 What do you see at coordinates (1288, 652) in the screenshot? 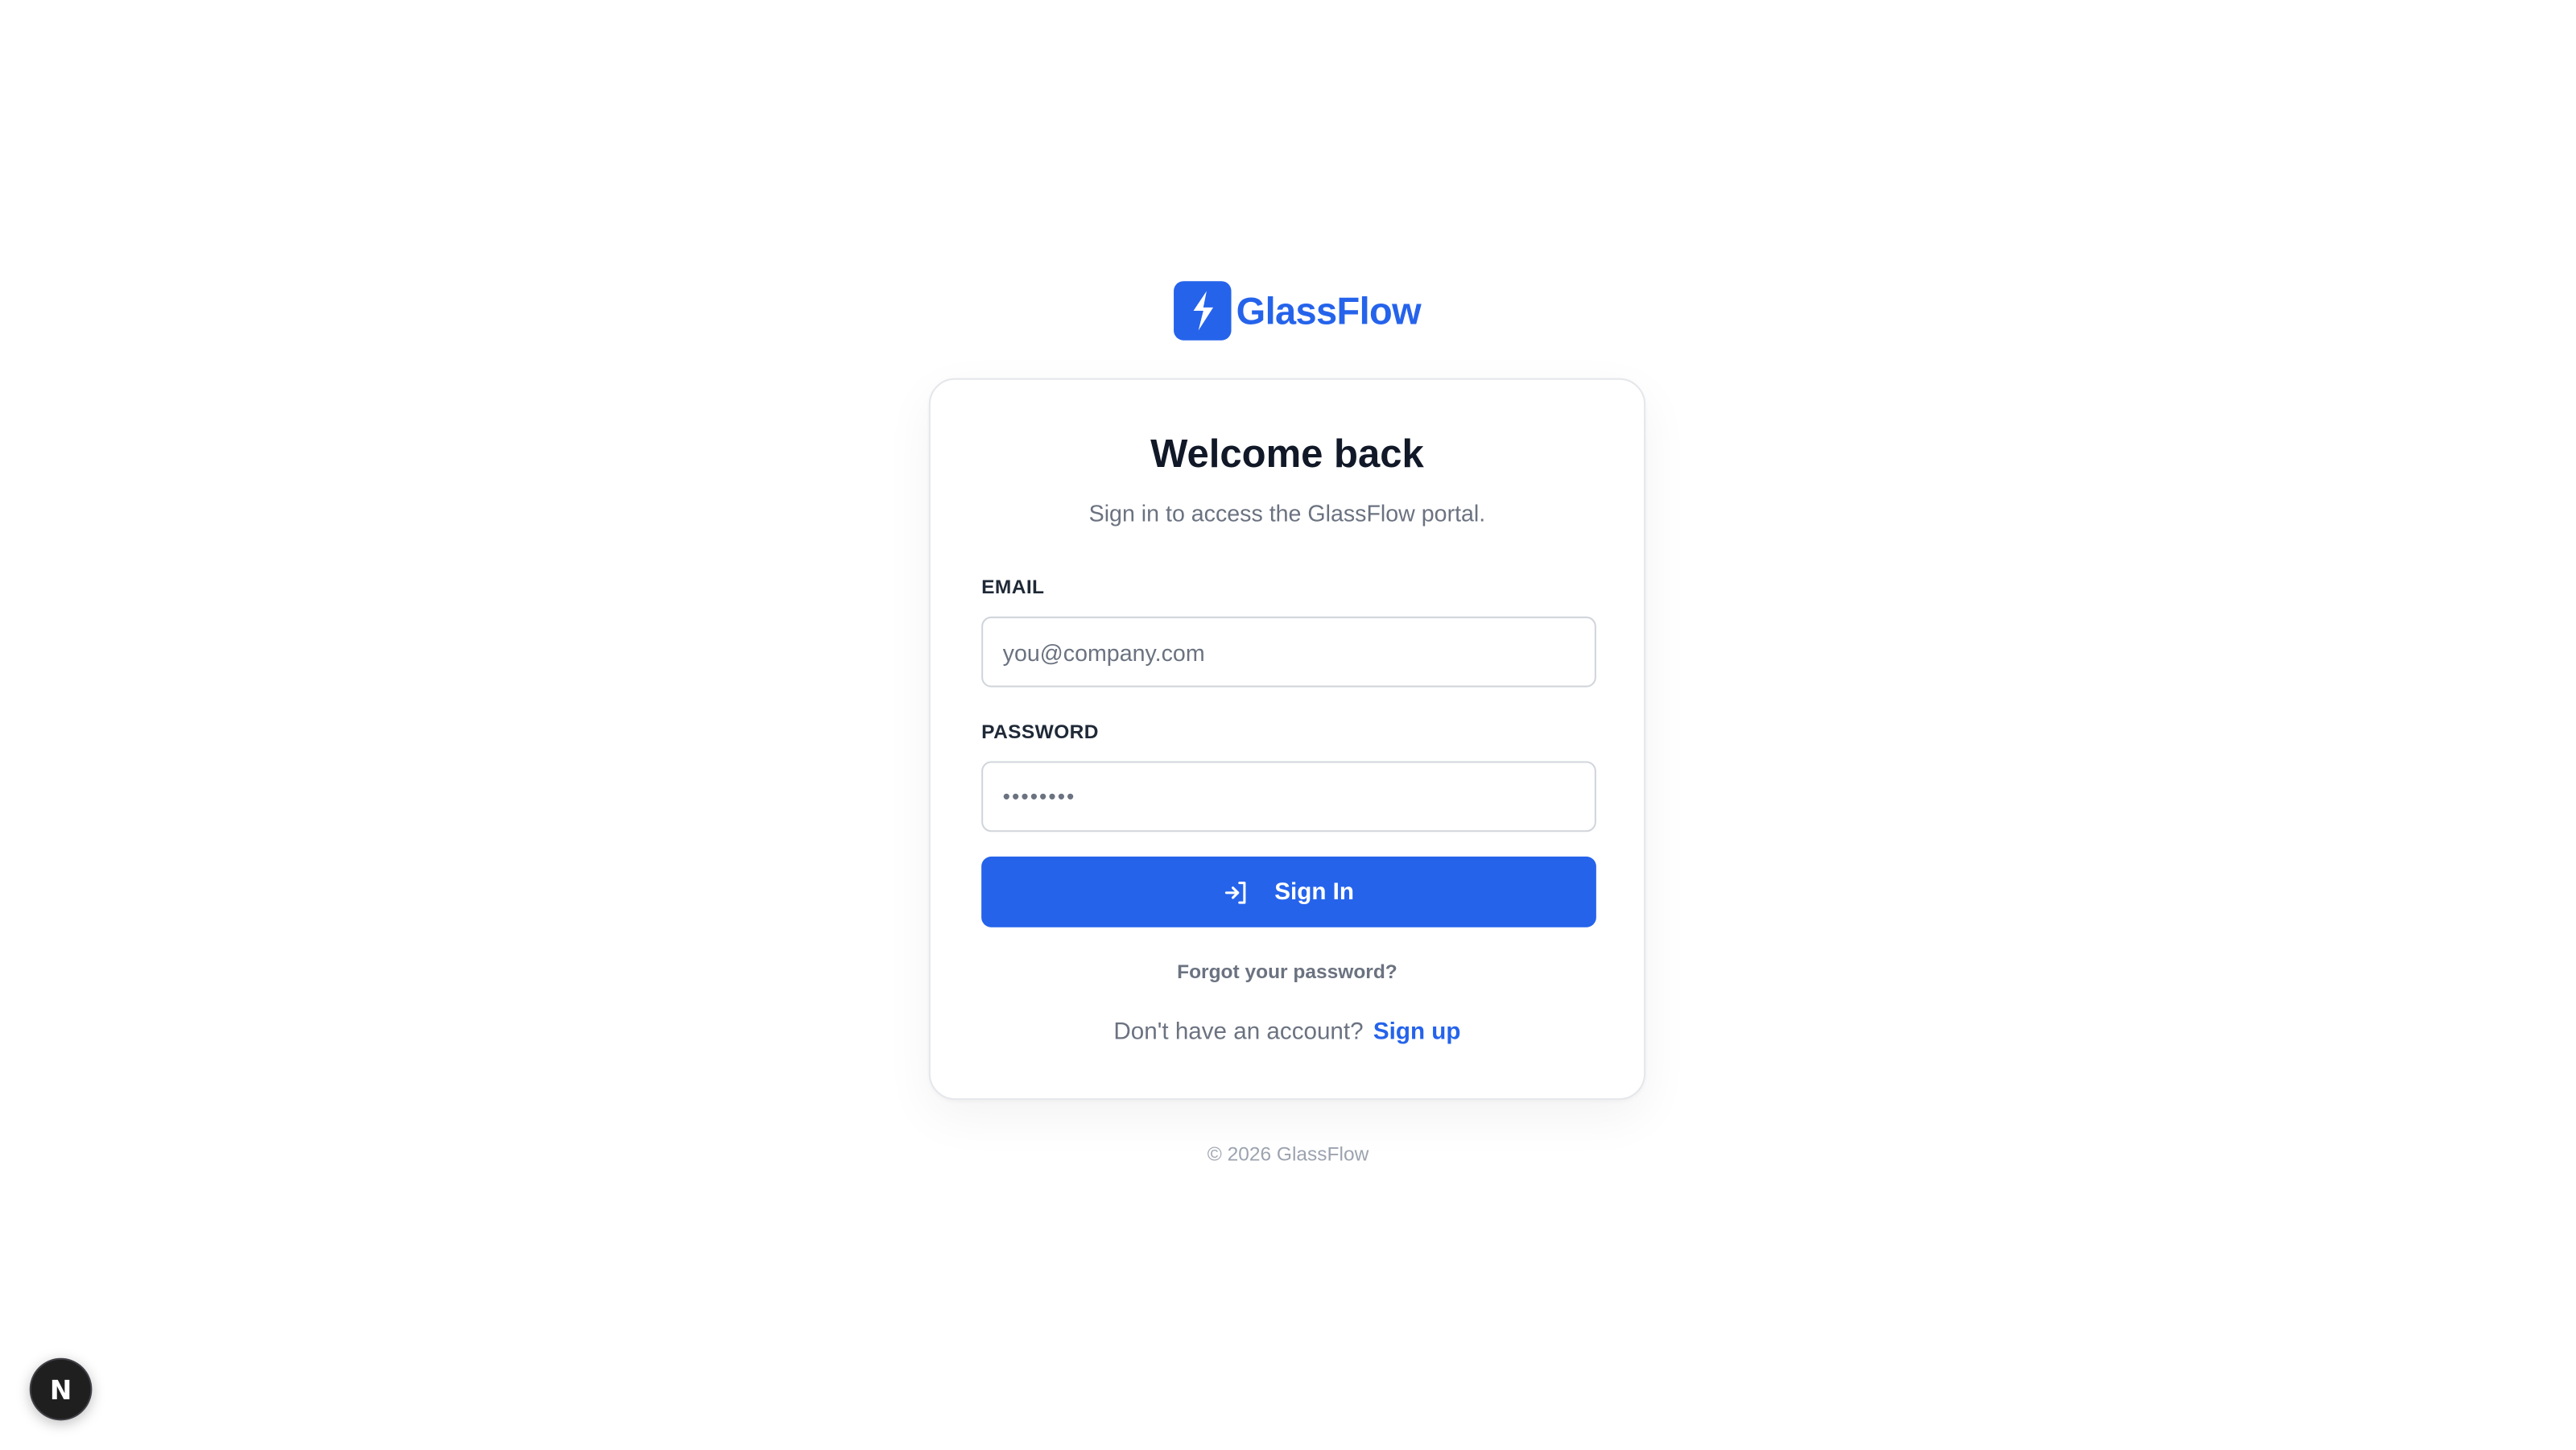
I see `email-field` at bounding box center [1288, 652].